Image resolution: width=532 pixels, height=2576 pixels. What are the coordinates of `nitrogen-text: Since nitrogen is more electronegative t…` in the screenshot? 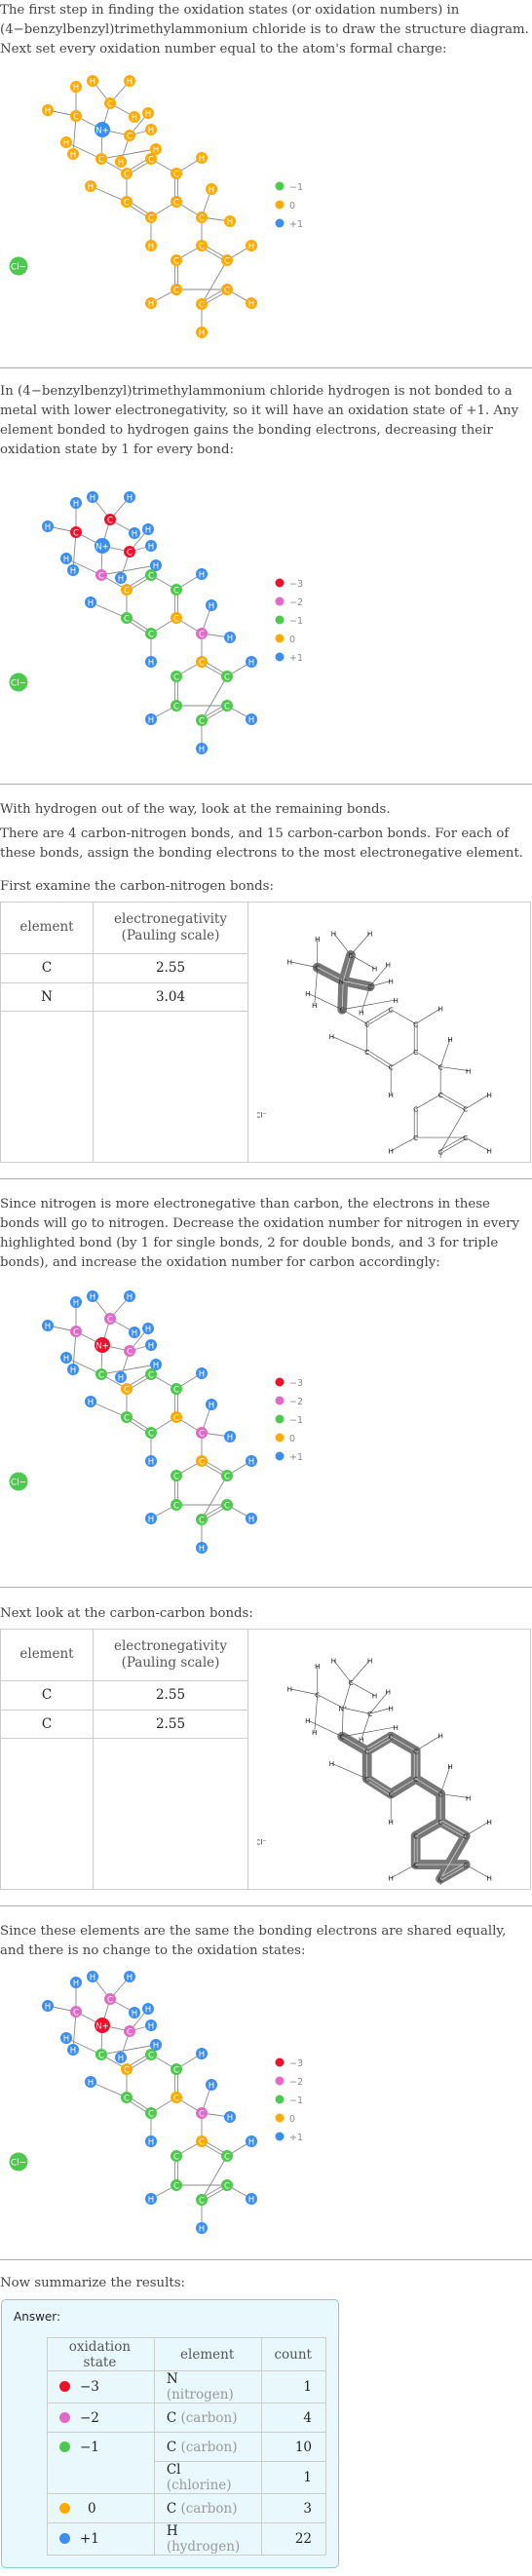 It's located at (260, 1233).